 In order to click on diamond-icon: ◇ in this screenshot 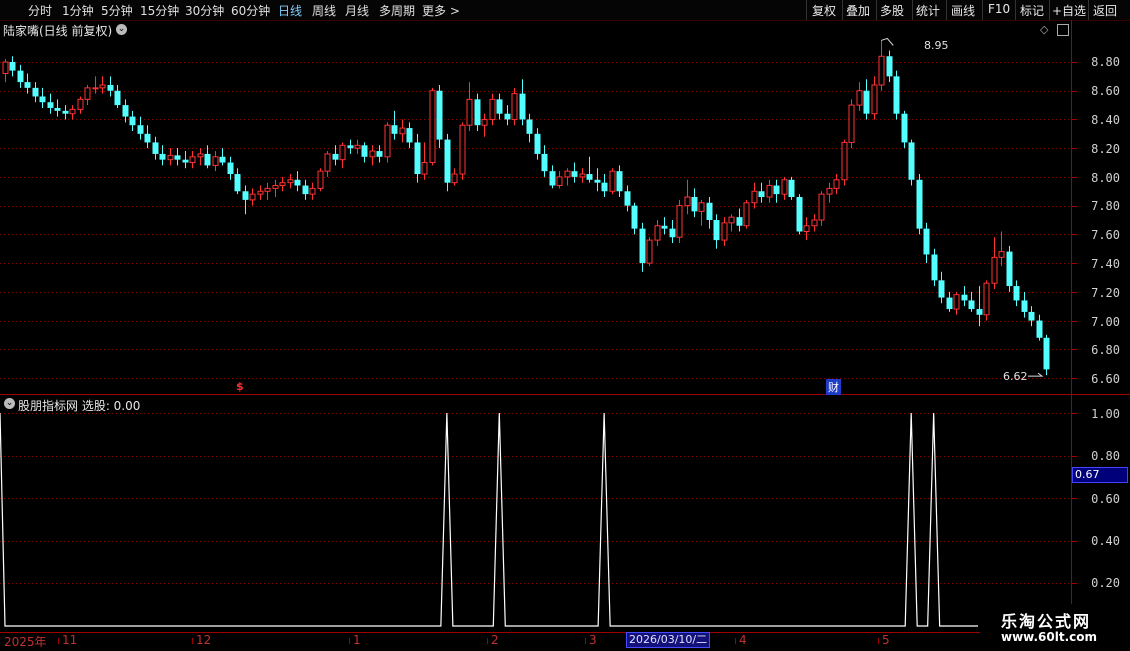, I will do `click(1044, 29)`.